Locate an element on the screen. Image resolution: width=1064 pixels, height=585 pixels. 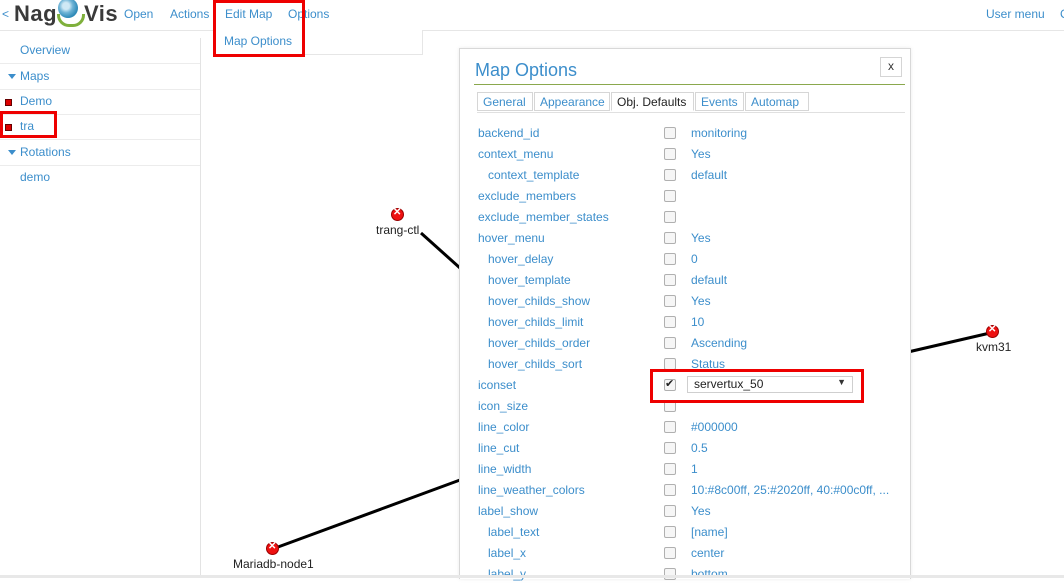
option-row-line-cut: line_cut 0.5 is located at coordinates (685, 448).